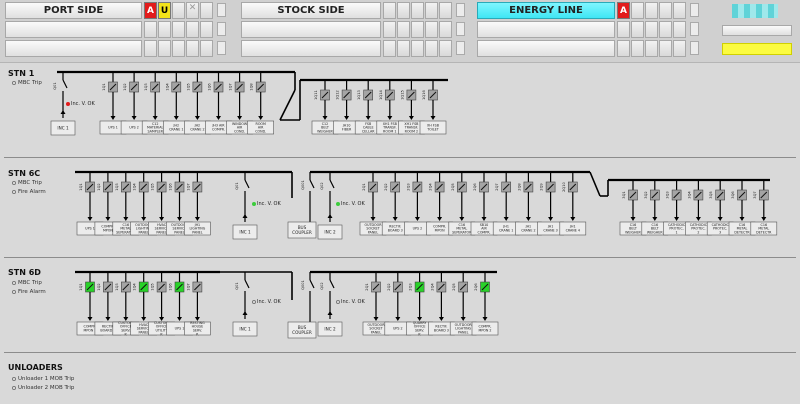 Image resolution: width=800 pixels, height=404 pixels. What do you see at coordinates (381, 94) in the screenshot?
I see `stn1-bus-b-feeder-code: 1Q14` at bounding box center [381, 94].